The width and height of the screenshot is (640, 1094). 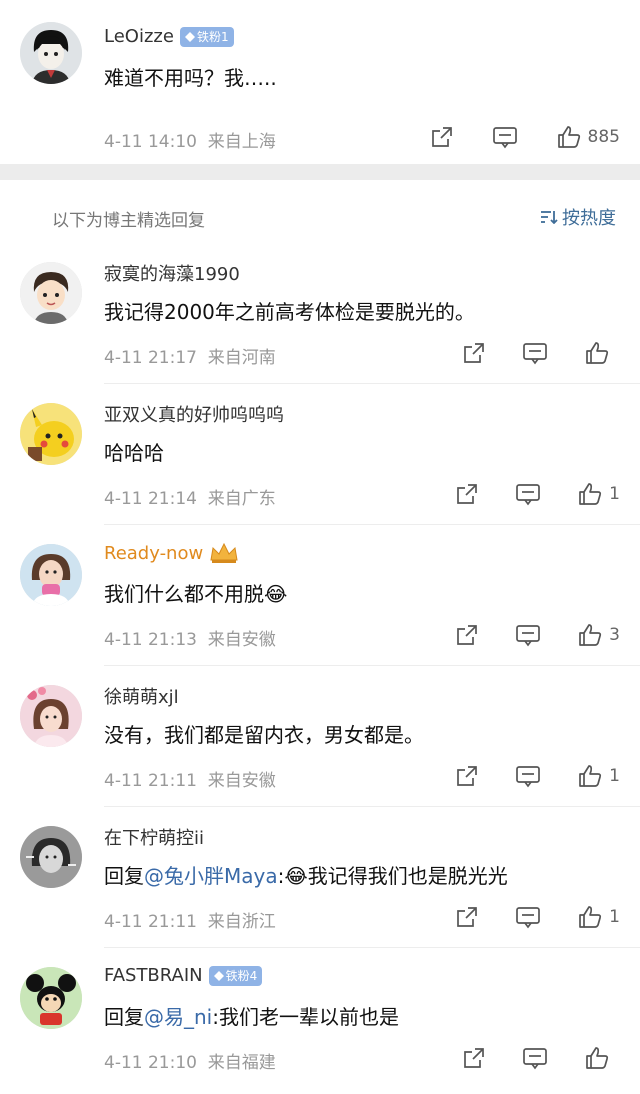 What do you see at coordinates (251, 1015) in the screenshot?
I see `comment-text: 回复@易_ni:我们老一辈以前也是` at bounding box center [251, 1015].